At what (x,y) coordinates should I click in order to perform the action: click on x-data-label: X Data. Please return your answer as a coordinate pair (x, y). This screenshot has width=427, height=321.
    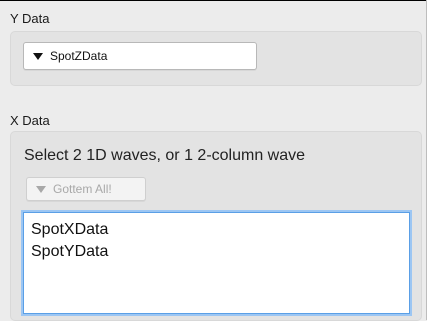
    Looking at the image, I should click on (30, 120).